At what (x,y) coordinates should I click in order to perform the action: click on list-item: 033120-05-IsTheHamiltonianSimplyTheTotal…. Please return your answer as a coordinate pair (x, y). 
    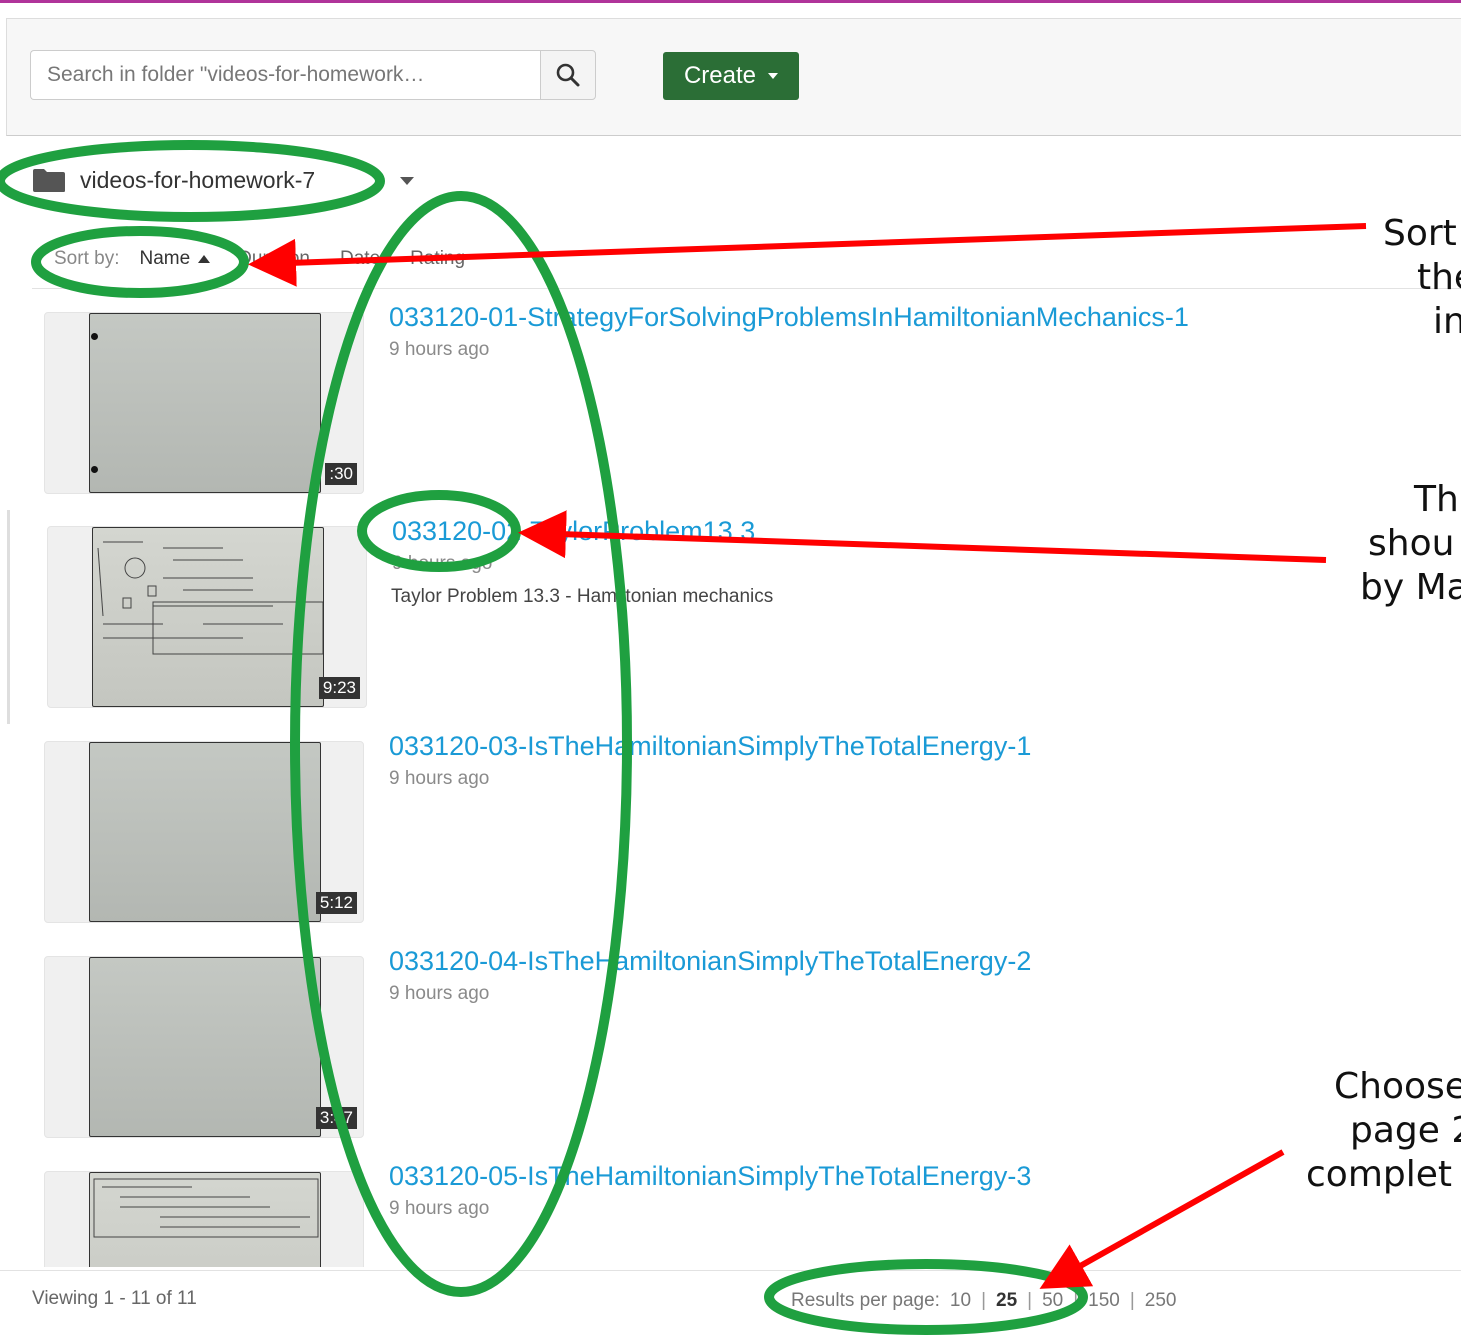
    Looking at the image, I should click on (730, 1211).